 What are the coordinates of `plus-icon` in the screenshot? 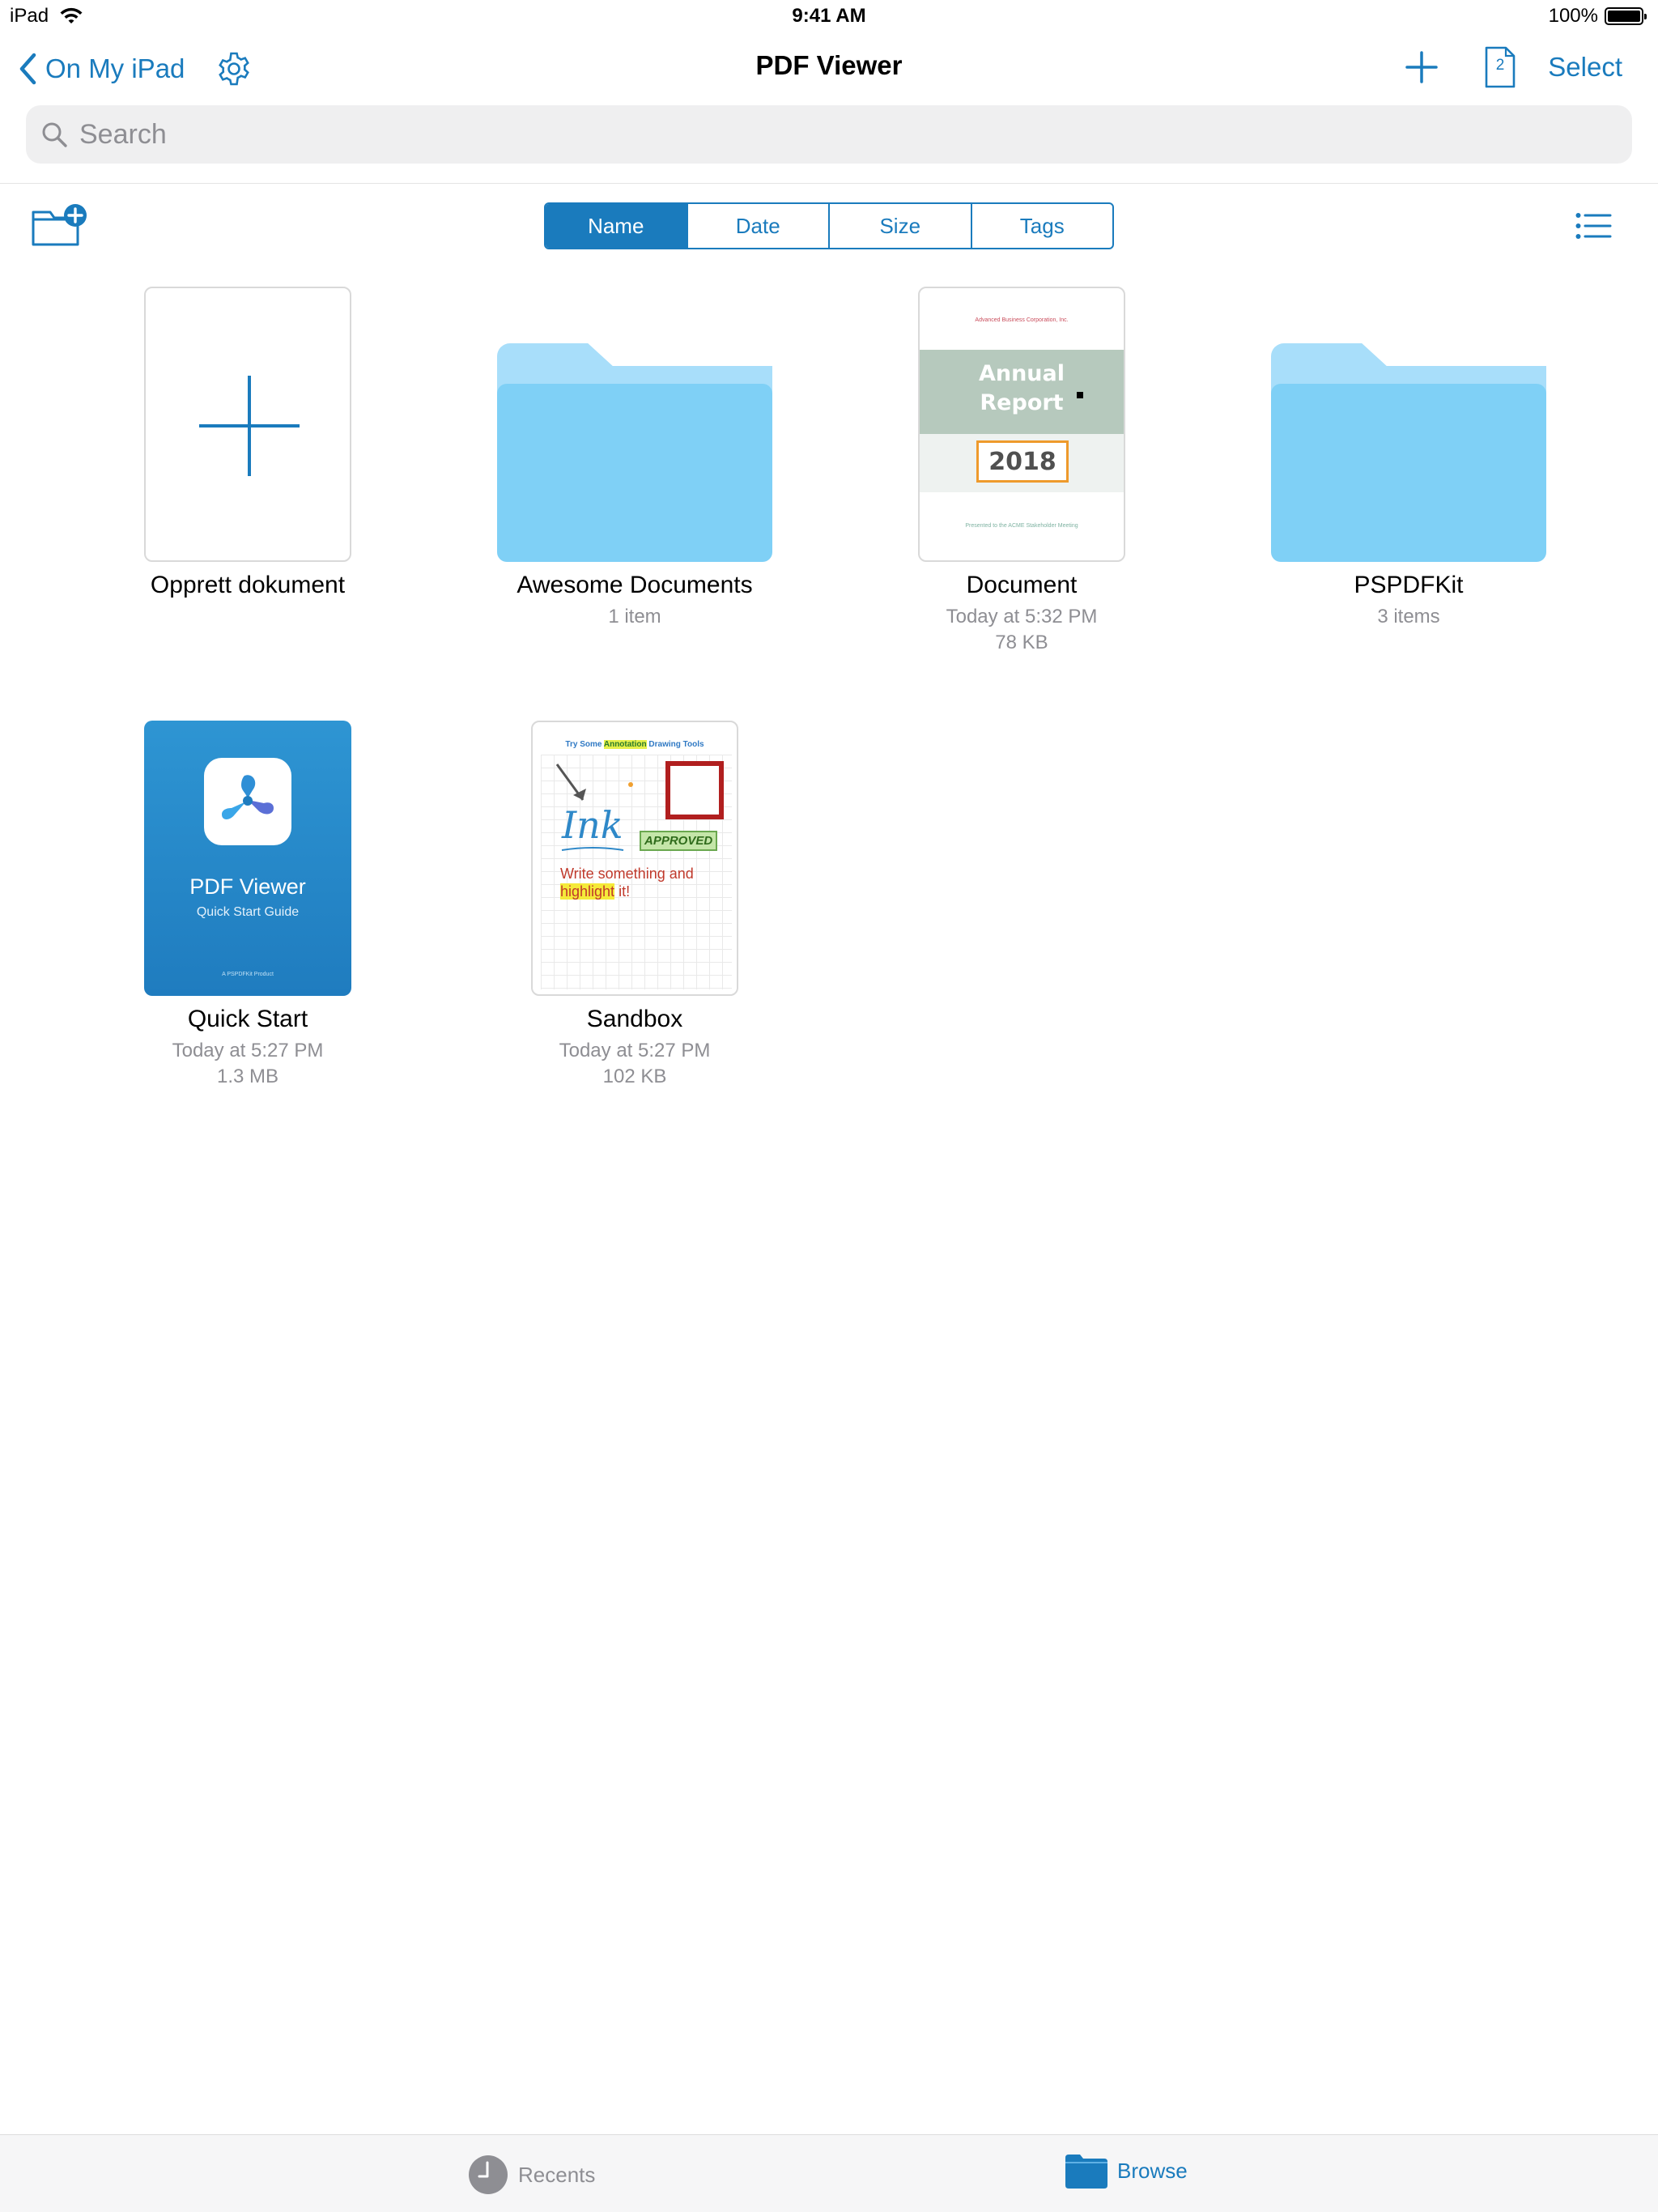 It's located at (249, 426).